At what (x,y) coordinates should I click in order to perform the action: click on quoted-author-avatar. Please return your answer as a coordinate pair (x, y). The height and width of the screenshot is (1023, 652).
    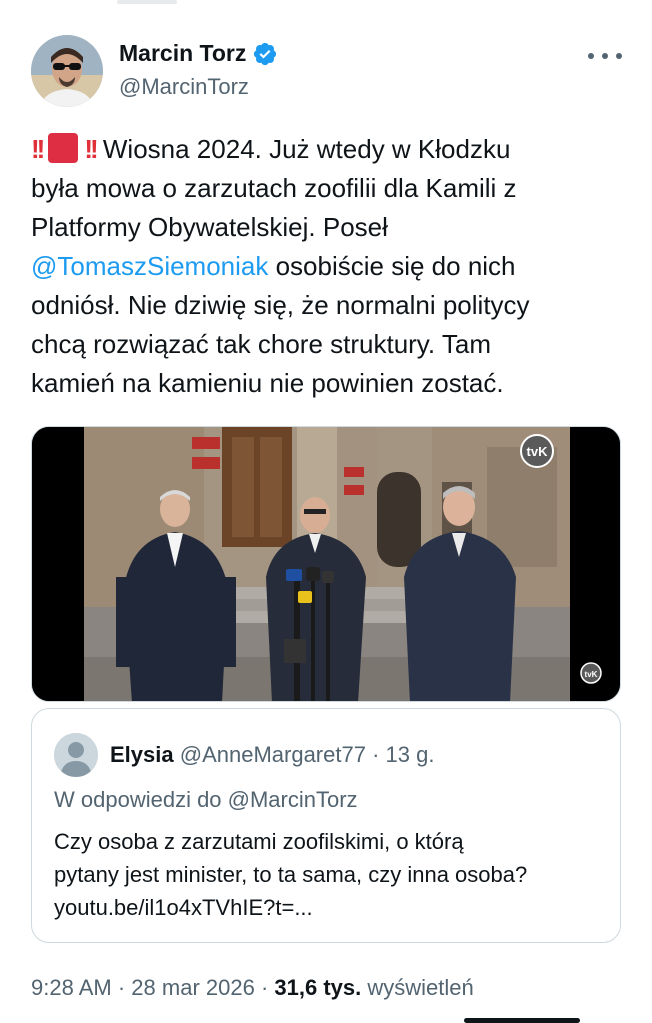
    Looking at the image, I should click on (76, 755).